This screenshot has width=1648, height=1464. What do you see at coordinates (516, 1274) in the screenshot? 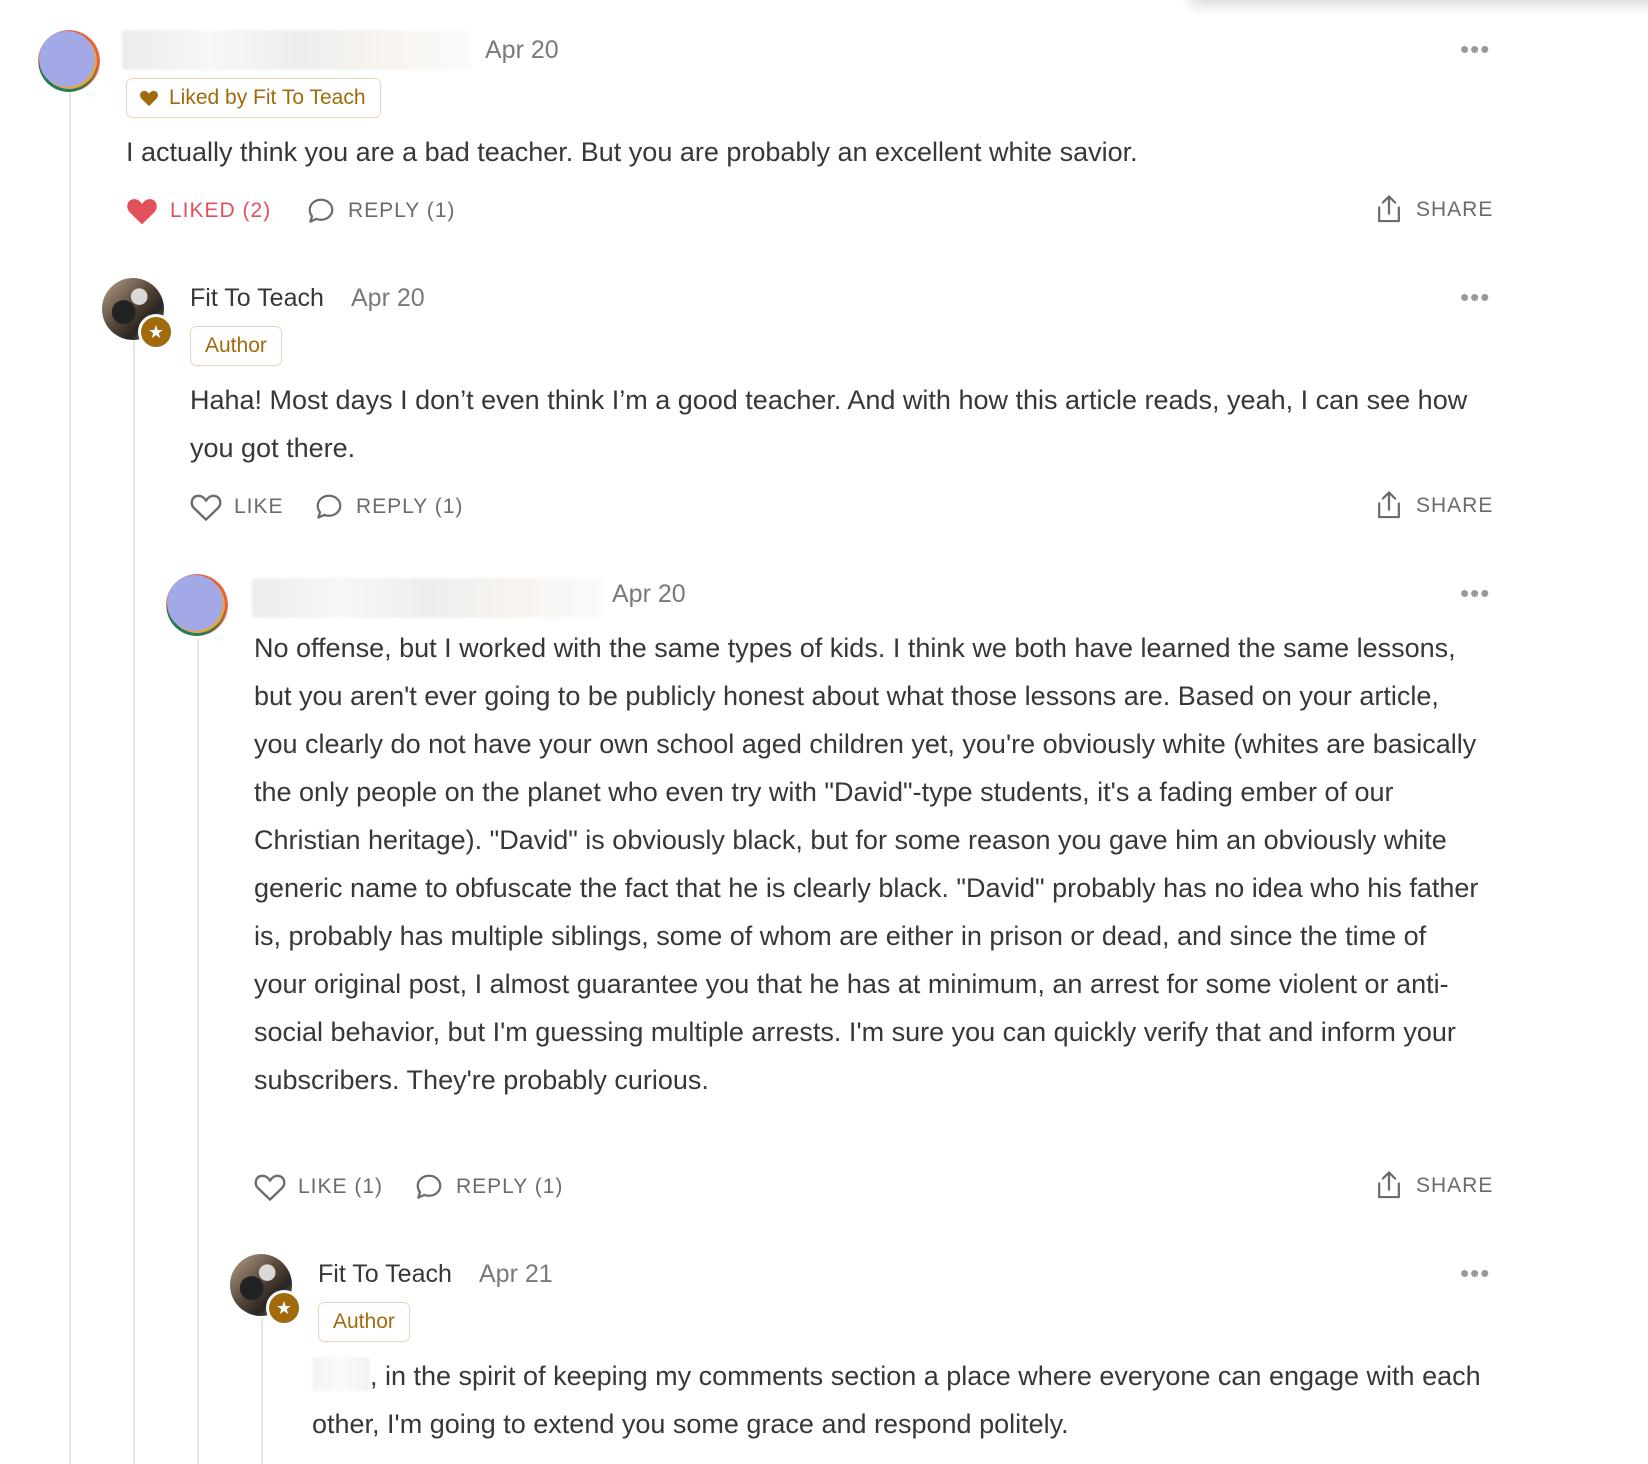
I see `comment-date: Apr 21` at bounding box center [516, 1274].